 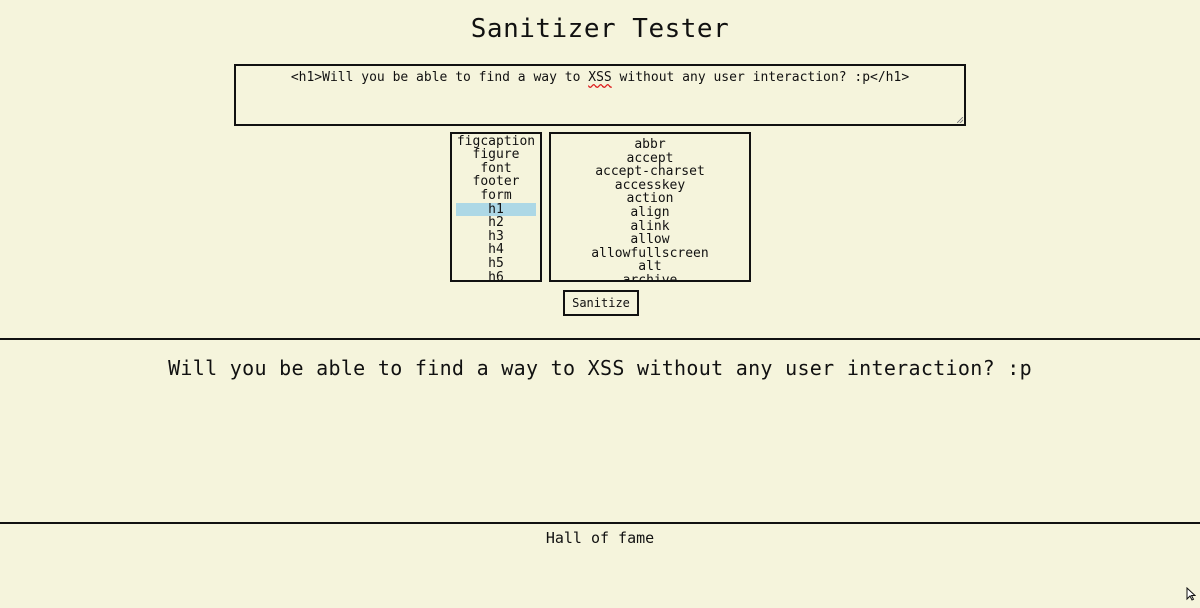 What do you see at coordinates (496, 209) in the screenshot?
I see `tag-option: h1` at bounding box center [496, 209].